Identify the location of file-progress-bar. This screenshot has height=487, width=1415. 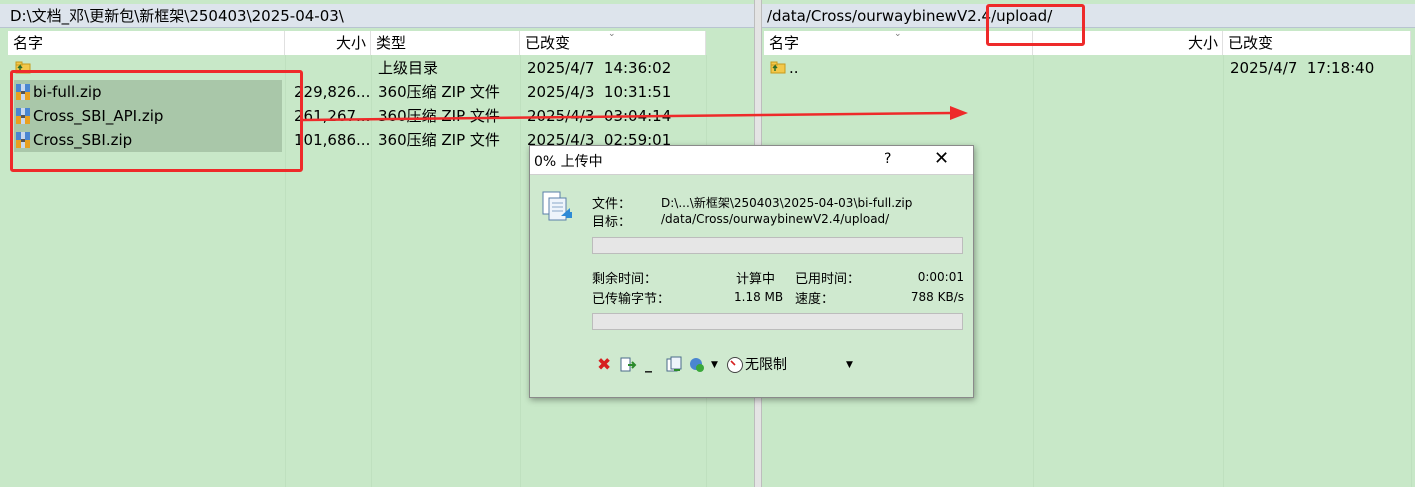
(777, 245).